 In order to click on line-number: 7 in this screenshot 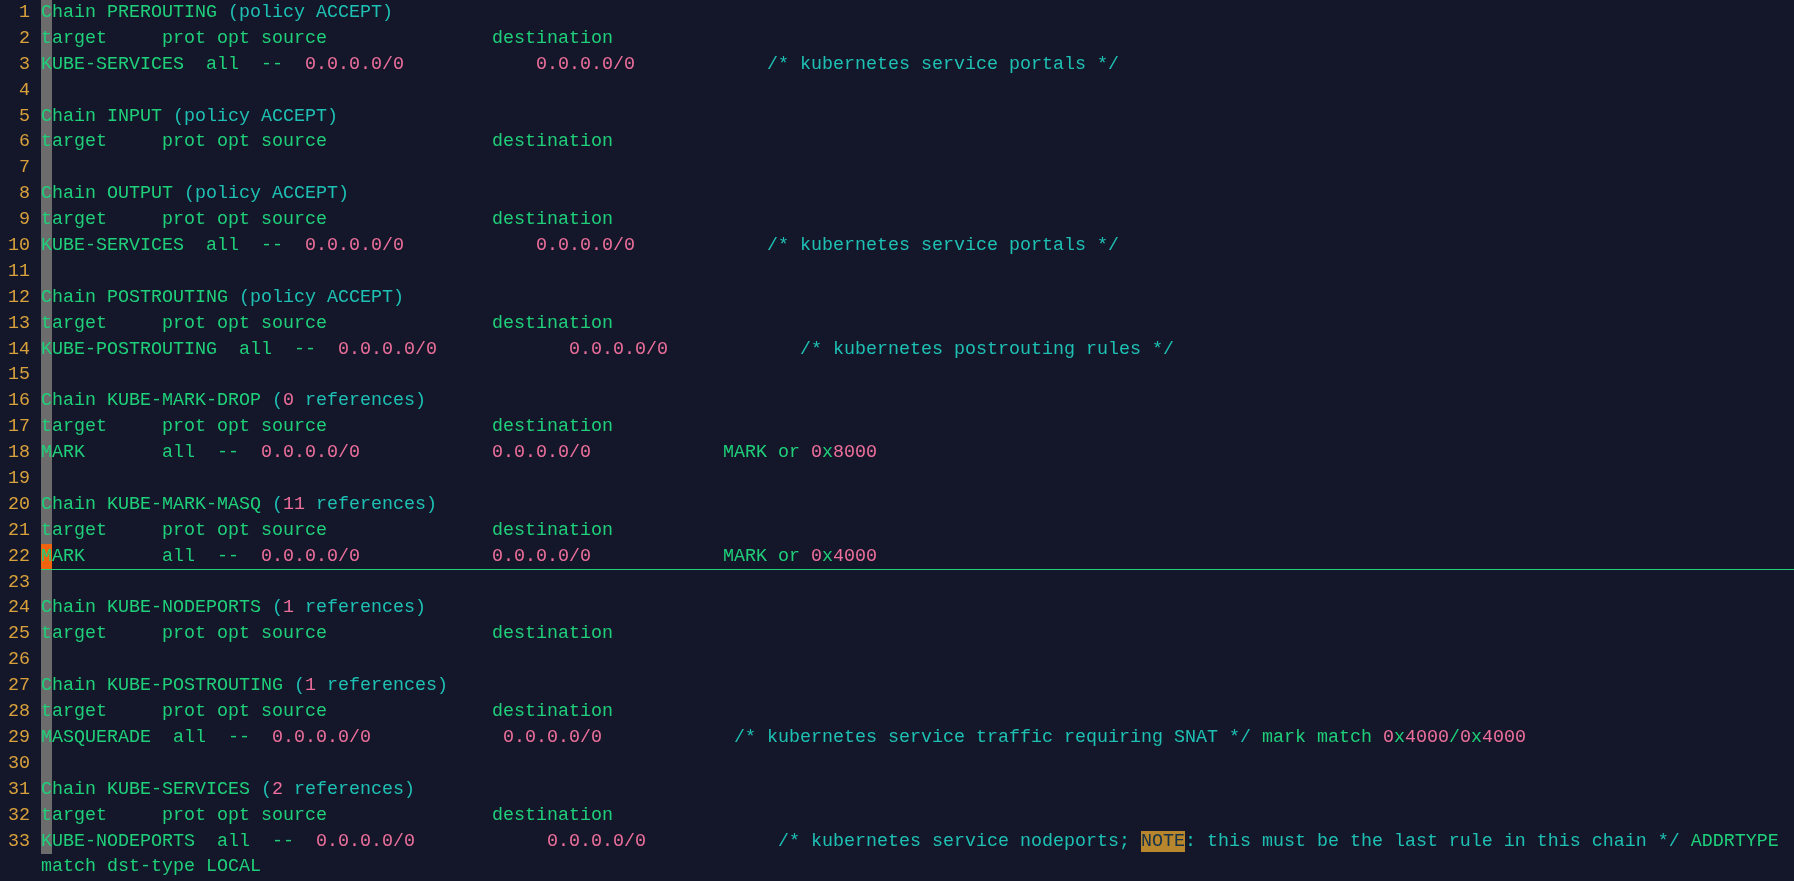, I will do `click(24, 168)`.